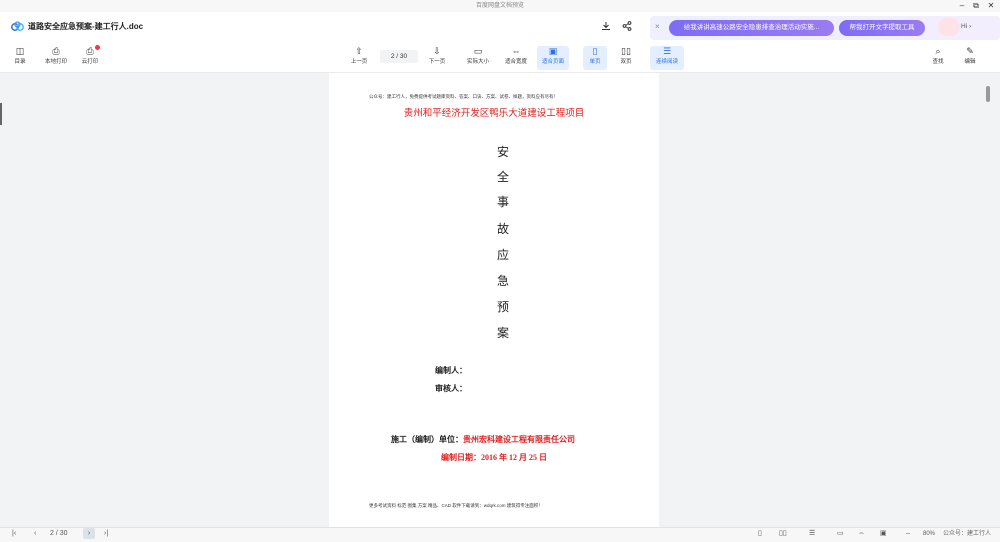 This screenshot has height=542, width=1000. I want to click on printer-icon: ⎙, so click(56, 51).